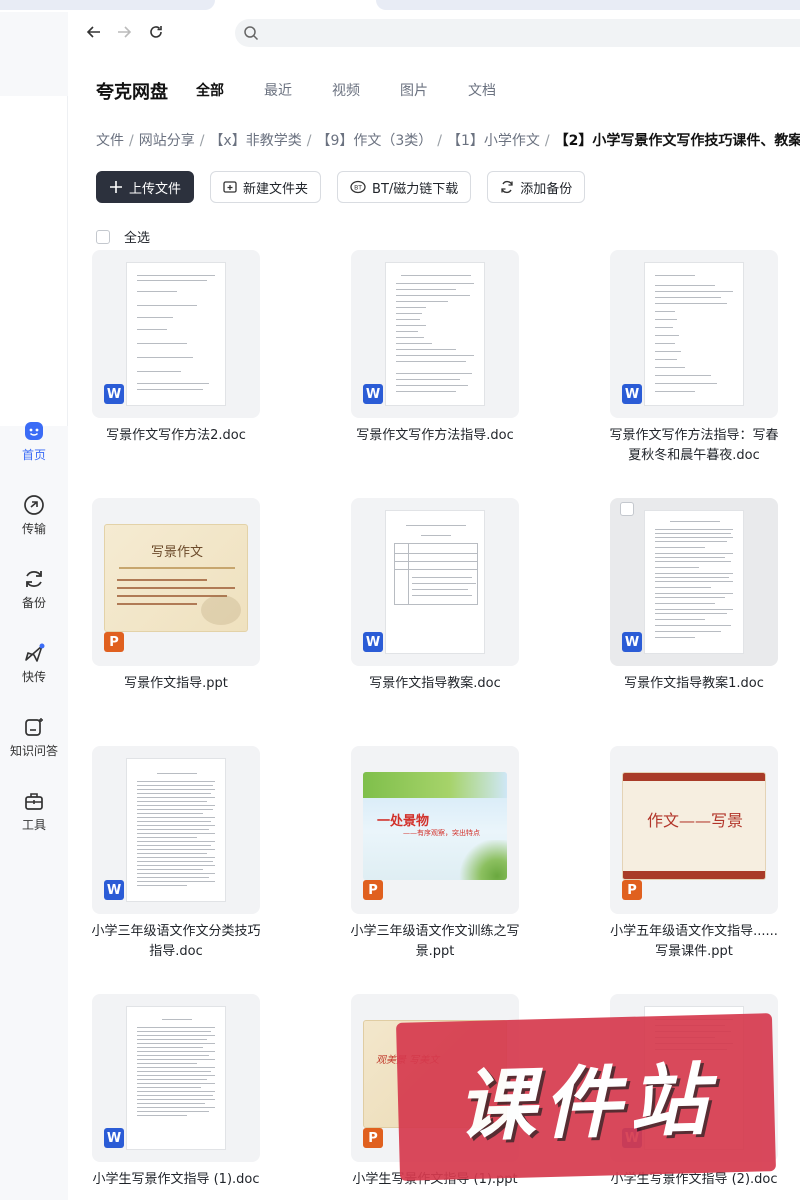 This screenshot has height=1200, width=800. What do you see at coordinates (34, 663) in the screenshot?
I see `sidebar-item-quick-send: 快传` at bounding box center [34, 663].